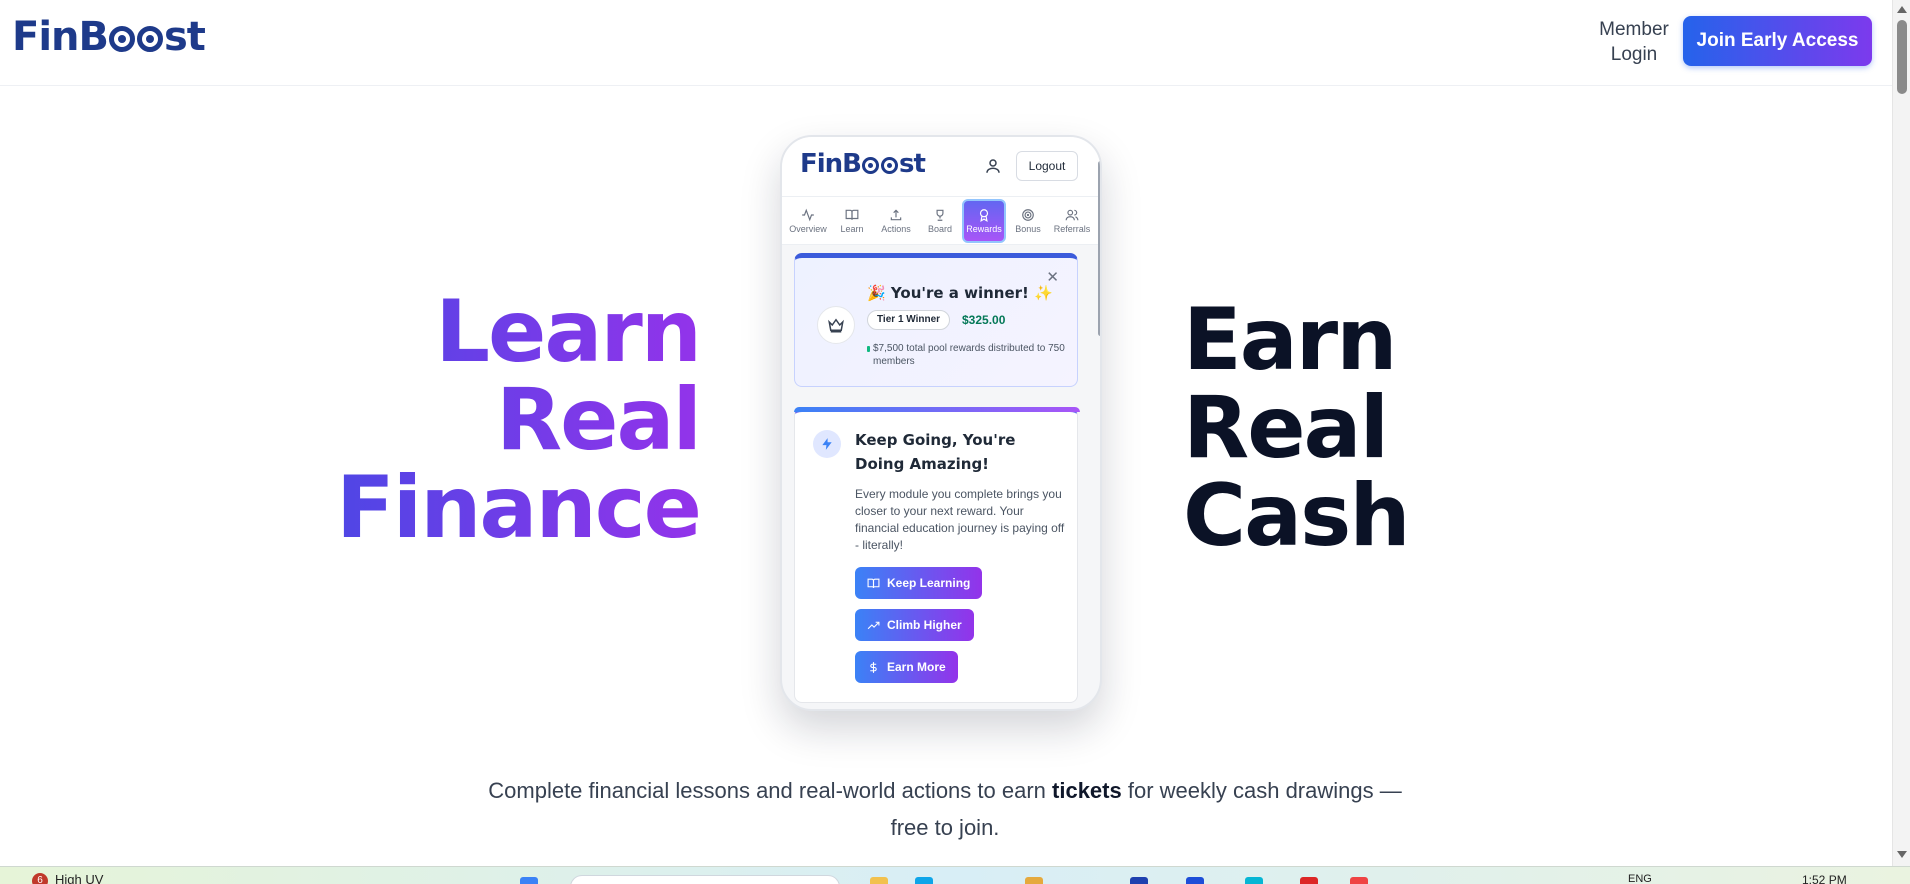 The width and height of the screenshot is (1910, 884). What do you see at coordinates (1902, 9) in the screenshot?
I see `scroll-up-arrow-icon` at bounding box center [1902, 9].